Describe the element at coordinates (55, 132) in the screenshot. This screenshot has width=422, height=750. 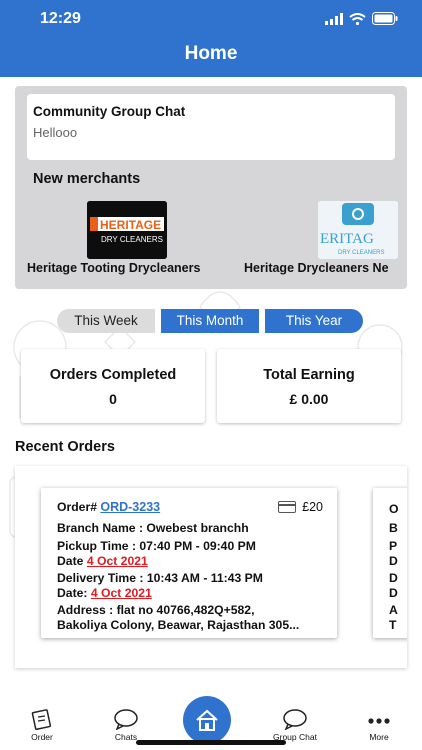
I see `community-chat-last-message: Hellooo` at that location.